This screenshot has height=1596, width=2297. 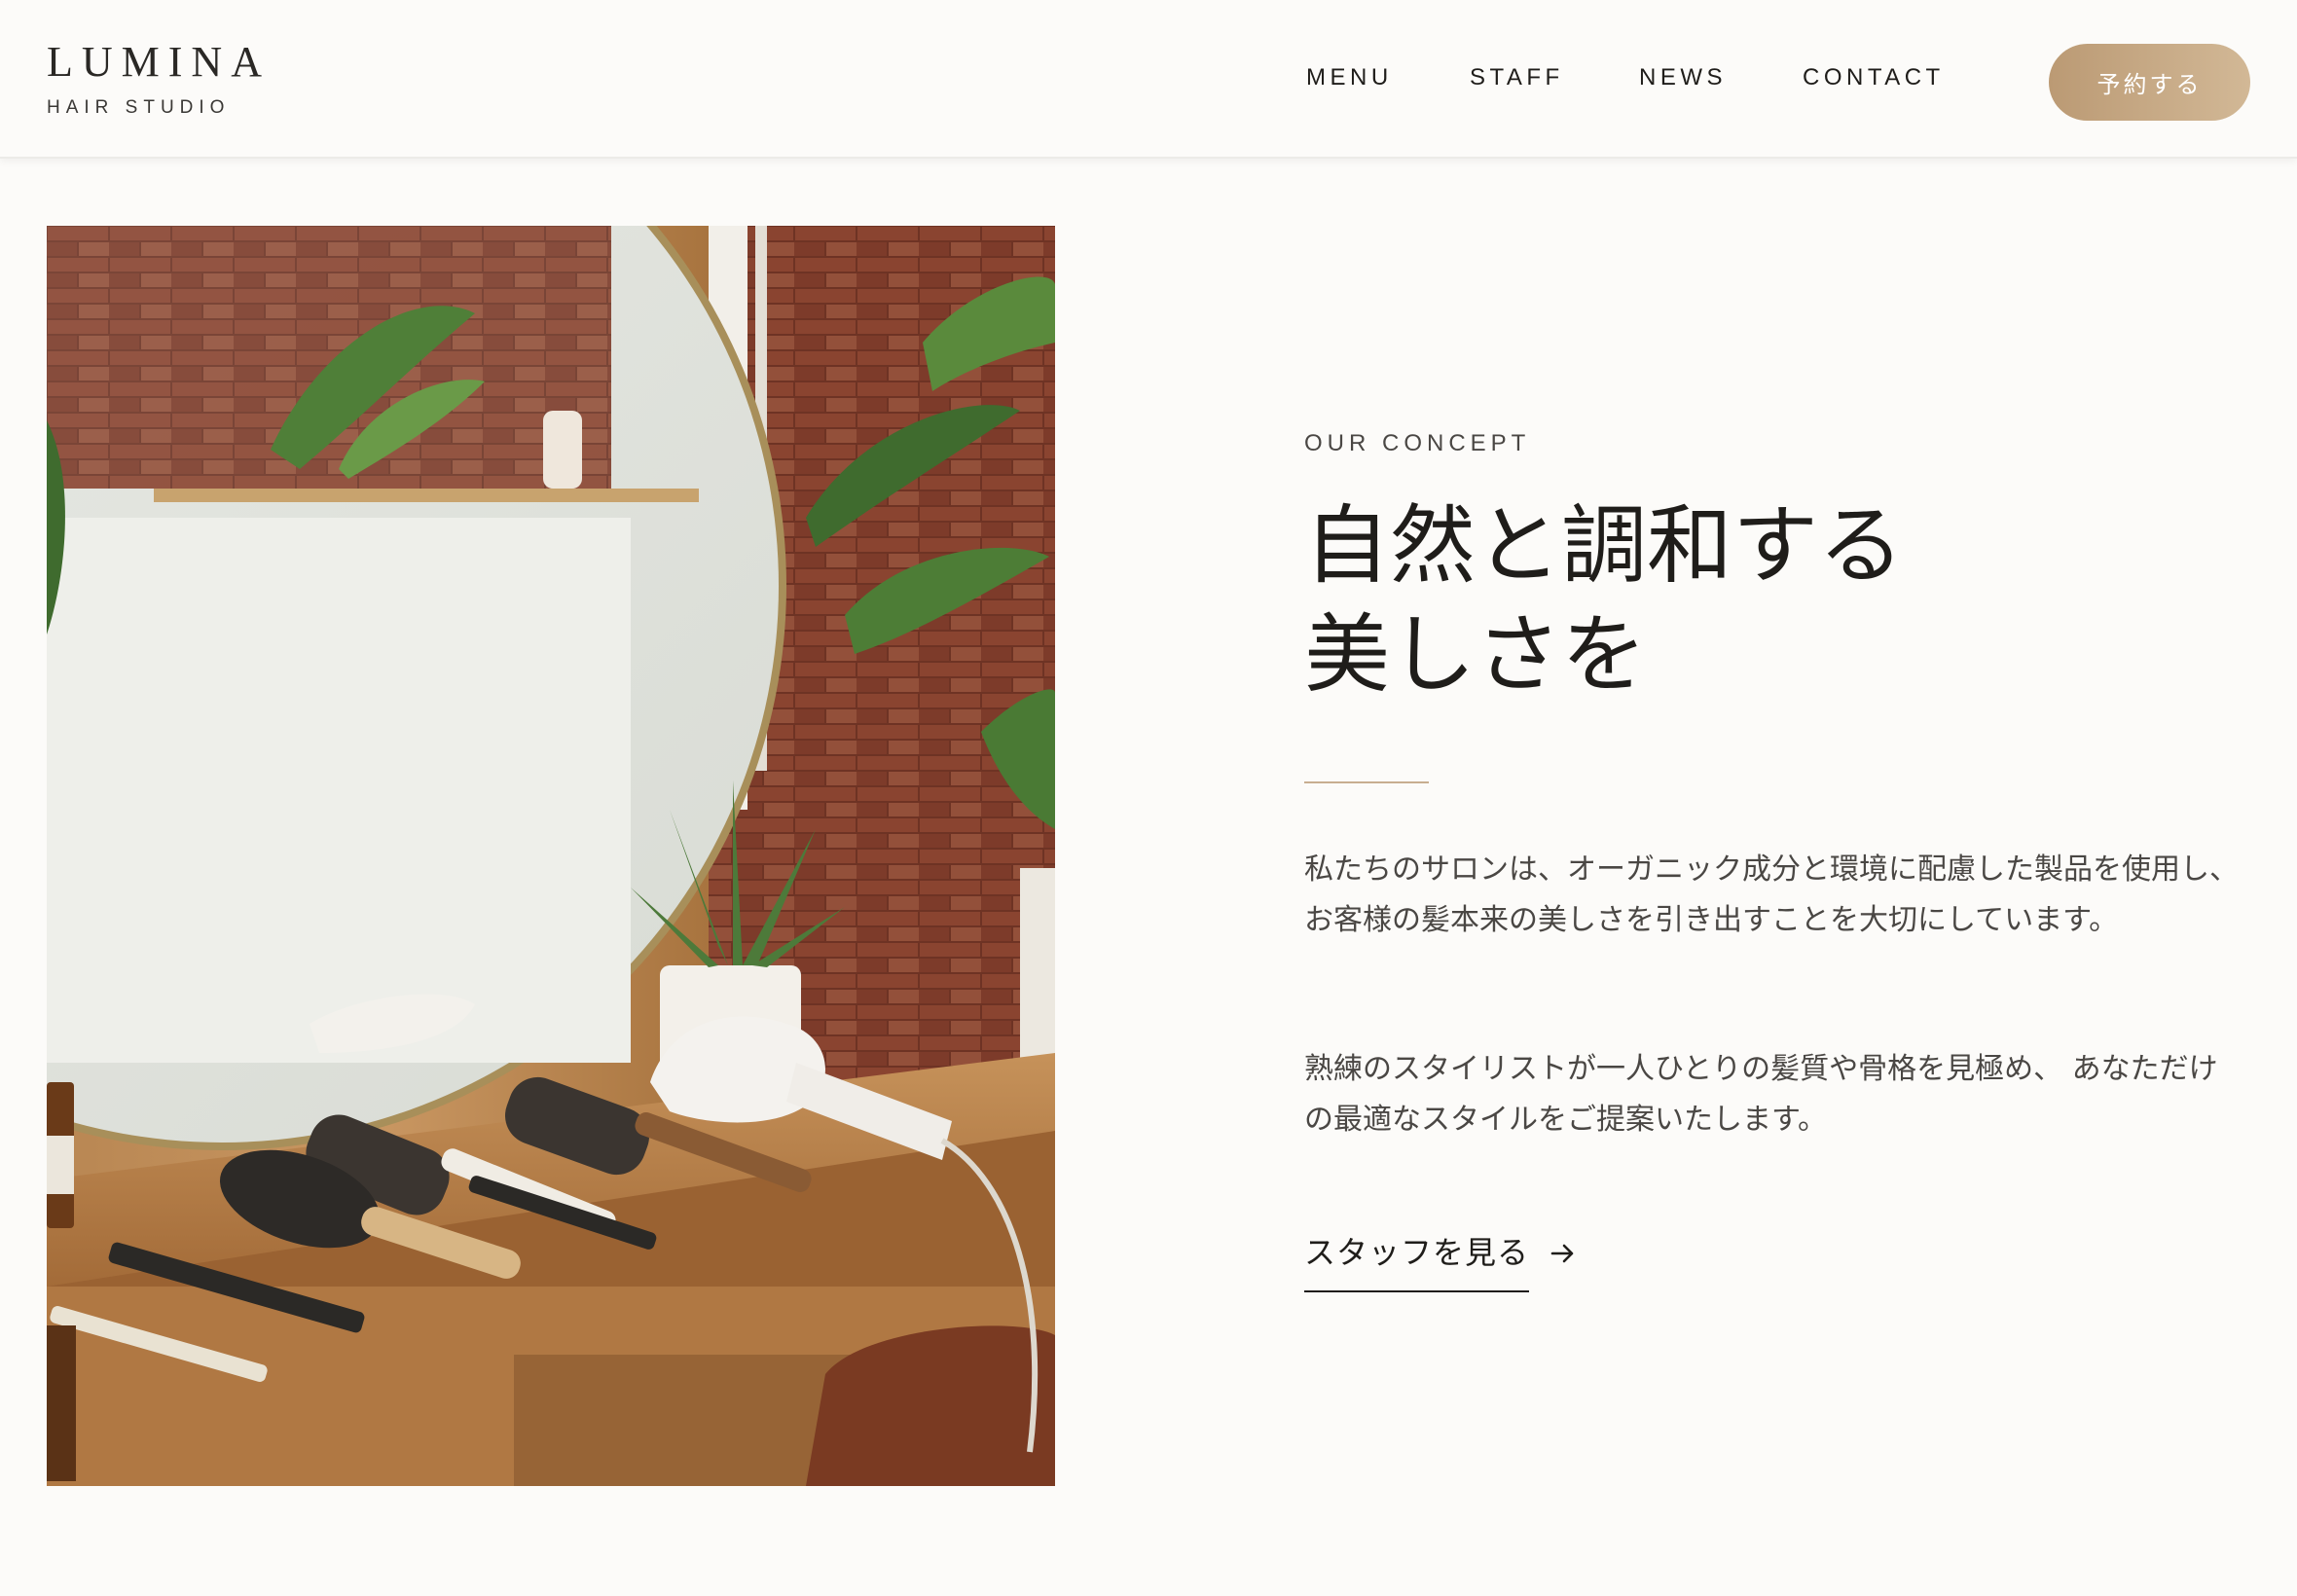 I want to click on nav-item-news: NEWS, so click(x=1683, y=77).